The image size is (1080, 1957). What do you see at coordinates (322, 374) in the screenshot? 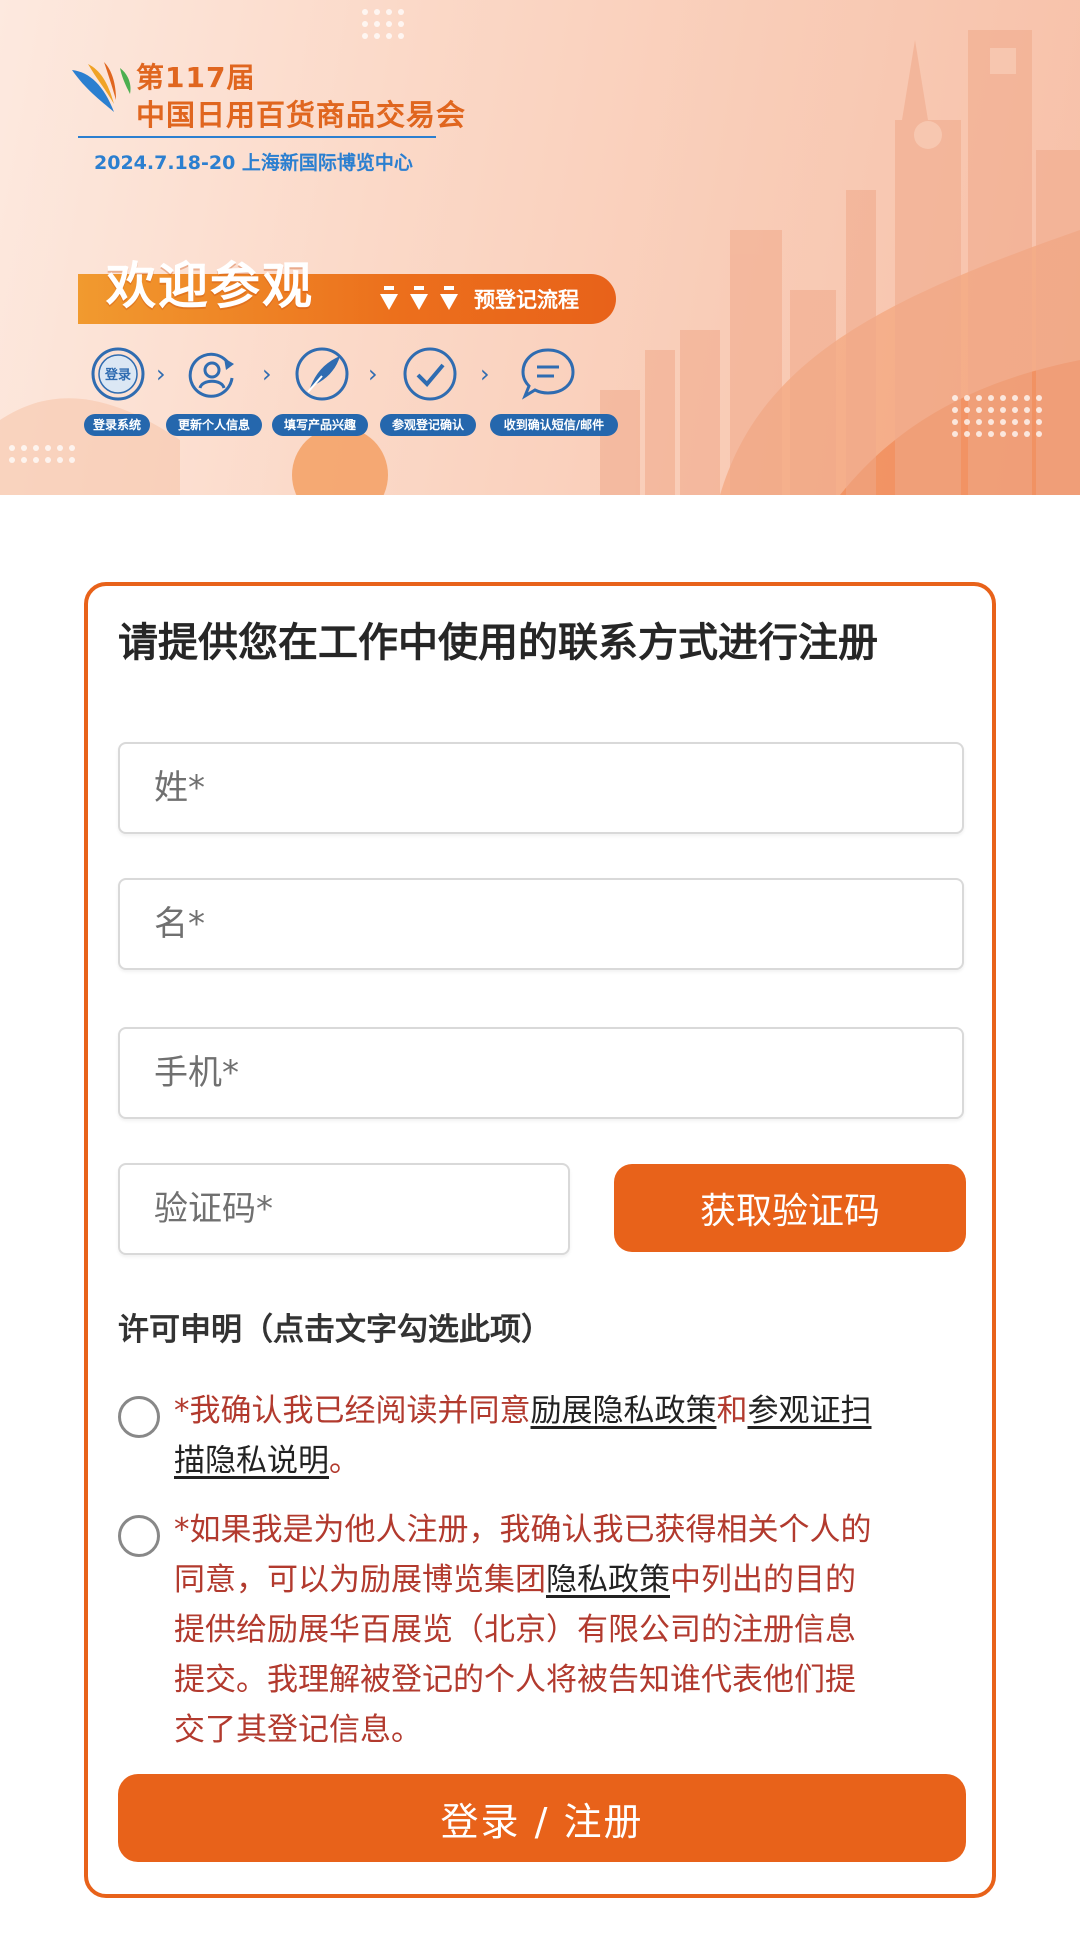
I see `feather-pen-icon` at bounding box center [322, 374].